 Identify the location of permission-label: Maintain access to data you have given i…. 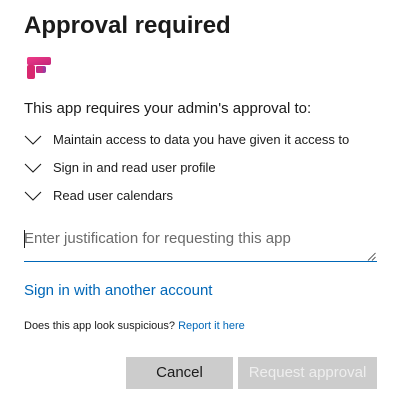
(201, 139).